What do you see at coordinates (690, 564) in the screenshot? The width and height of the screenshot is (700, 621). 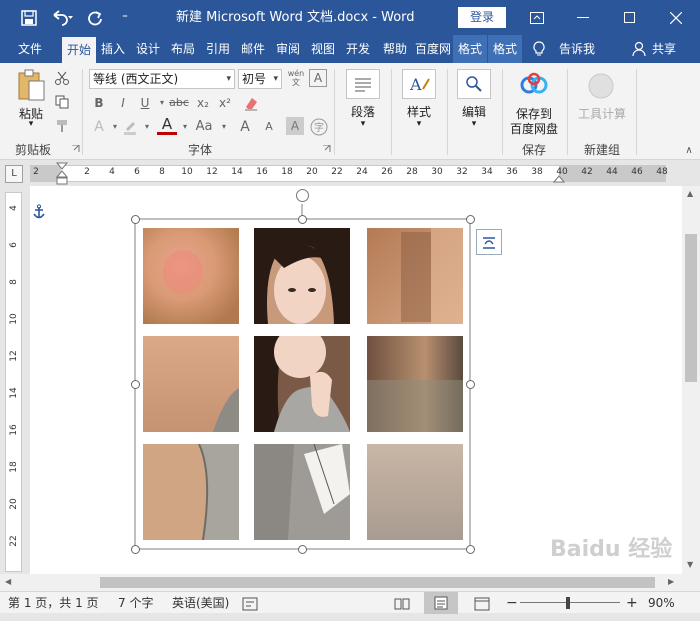 I see `scroll-down-icon: ▼` at bounding box center [690, 564].